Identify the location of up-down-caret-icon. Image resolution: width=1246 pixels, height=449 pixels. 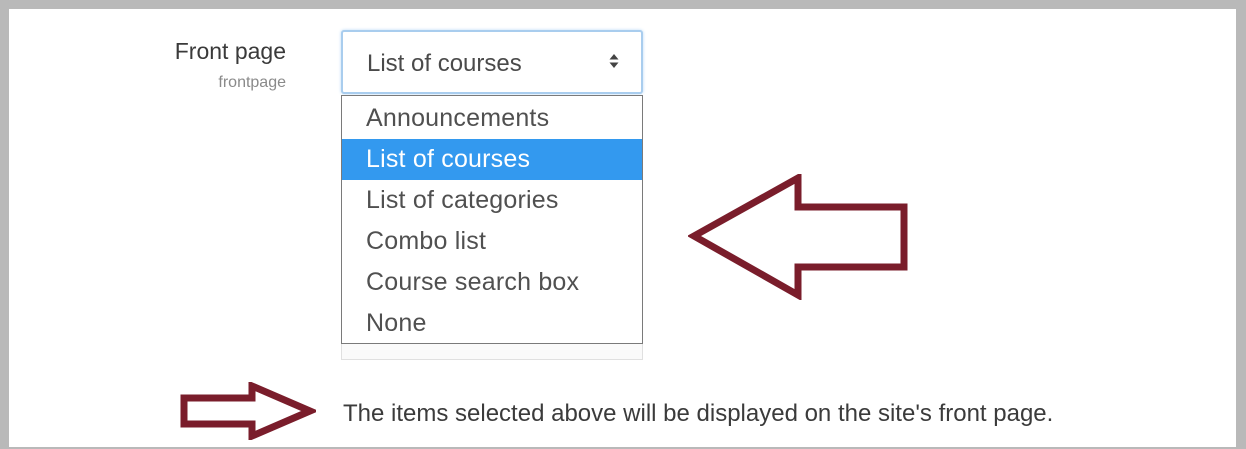
(614, 61).